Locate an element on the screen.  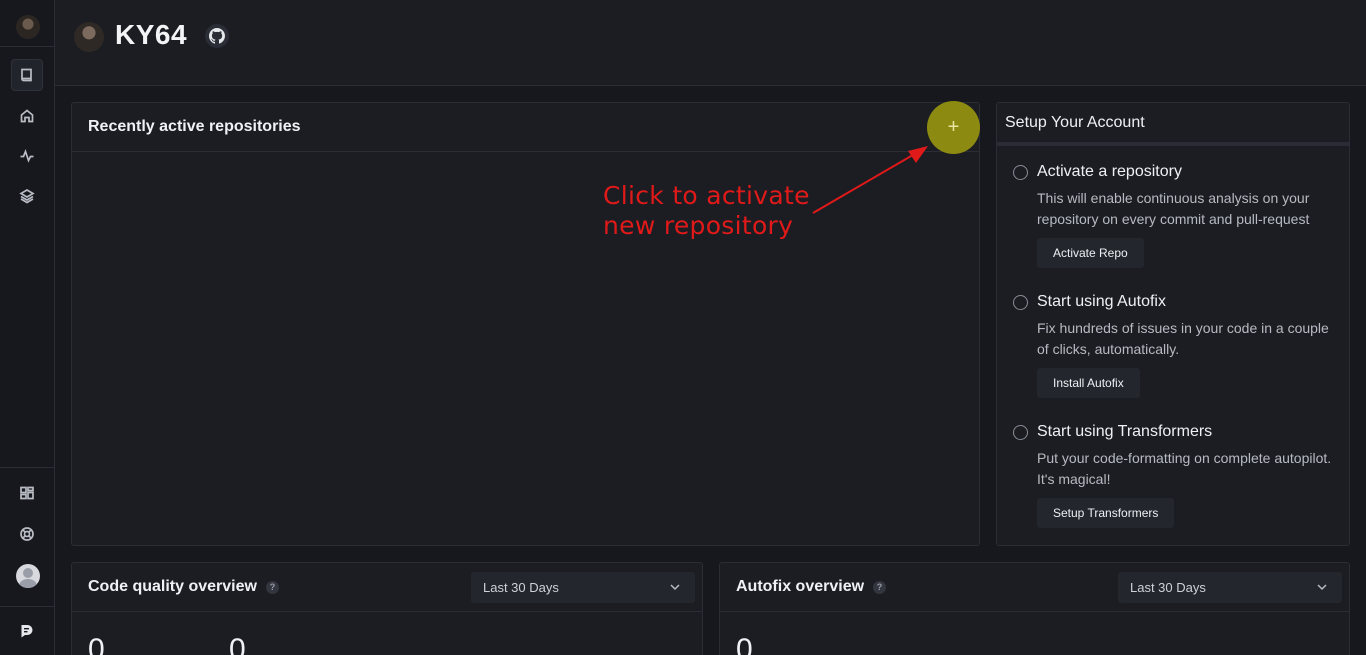
sidebar-item-layers is located at coordinates (27, 196).